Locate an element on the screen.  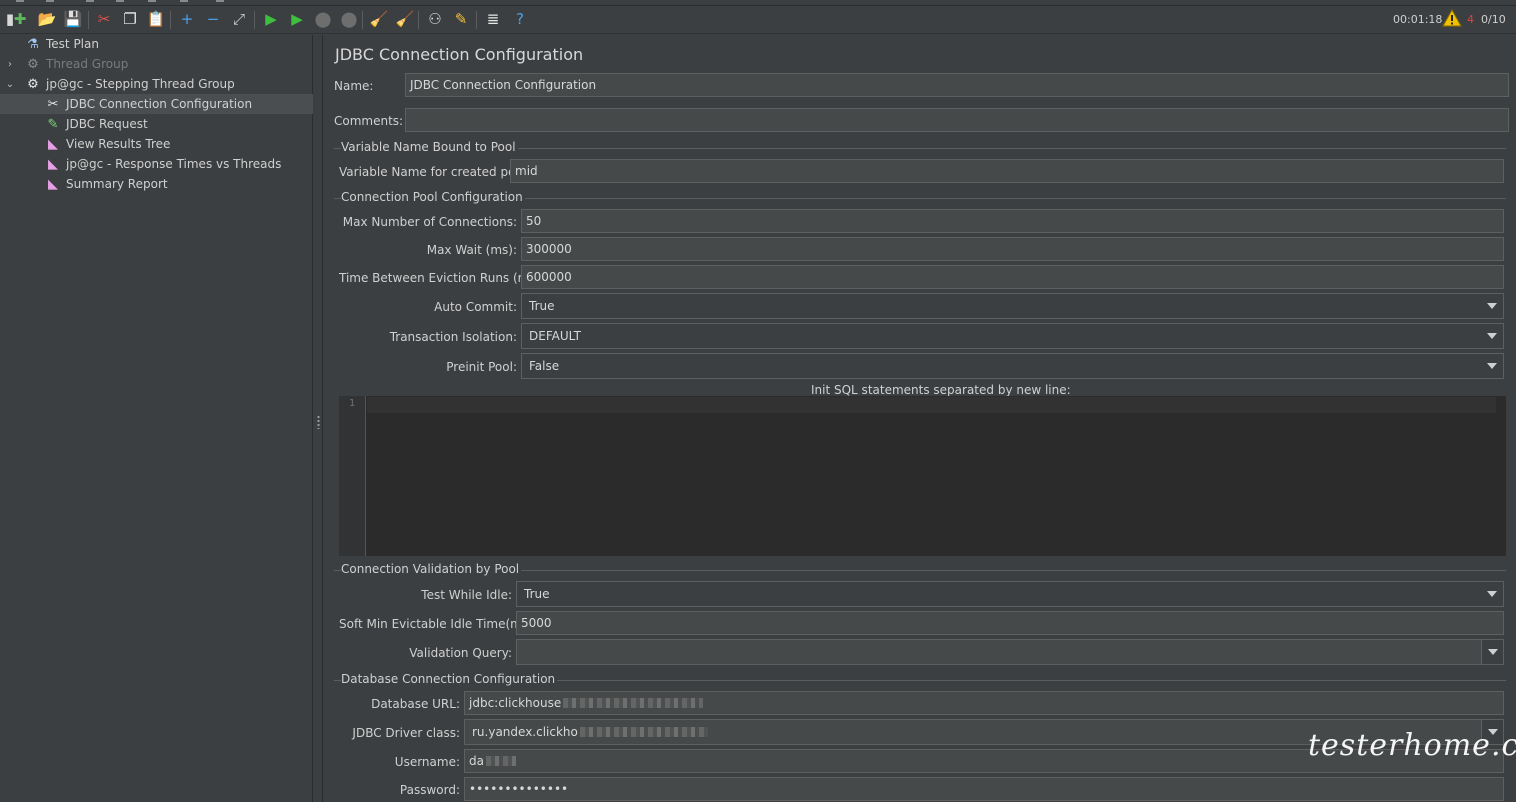
tree-item-label: jp@gc - Response Times vs Threads is located at coordinates (174, 164).